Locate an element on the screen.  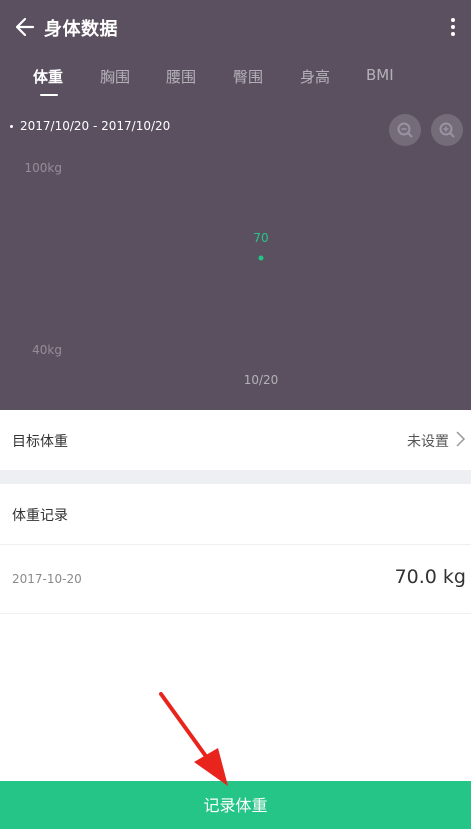
tab-hip: 臀围 is located at coordinates (248, 76).